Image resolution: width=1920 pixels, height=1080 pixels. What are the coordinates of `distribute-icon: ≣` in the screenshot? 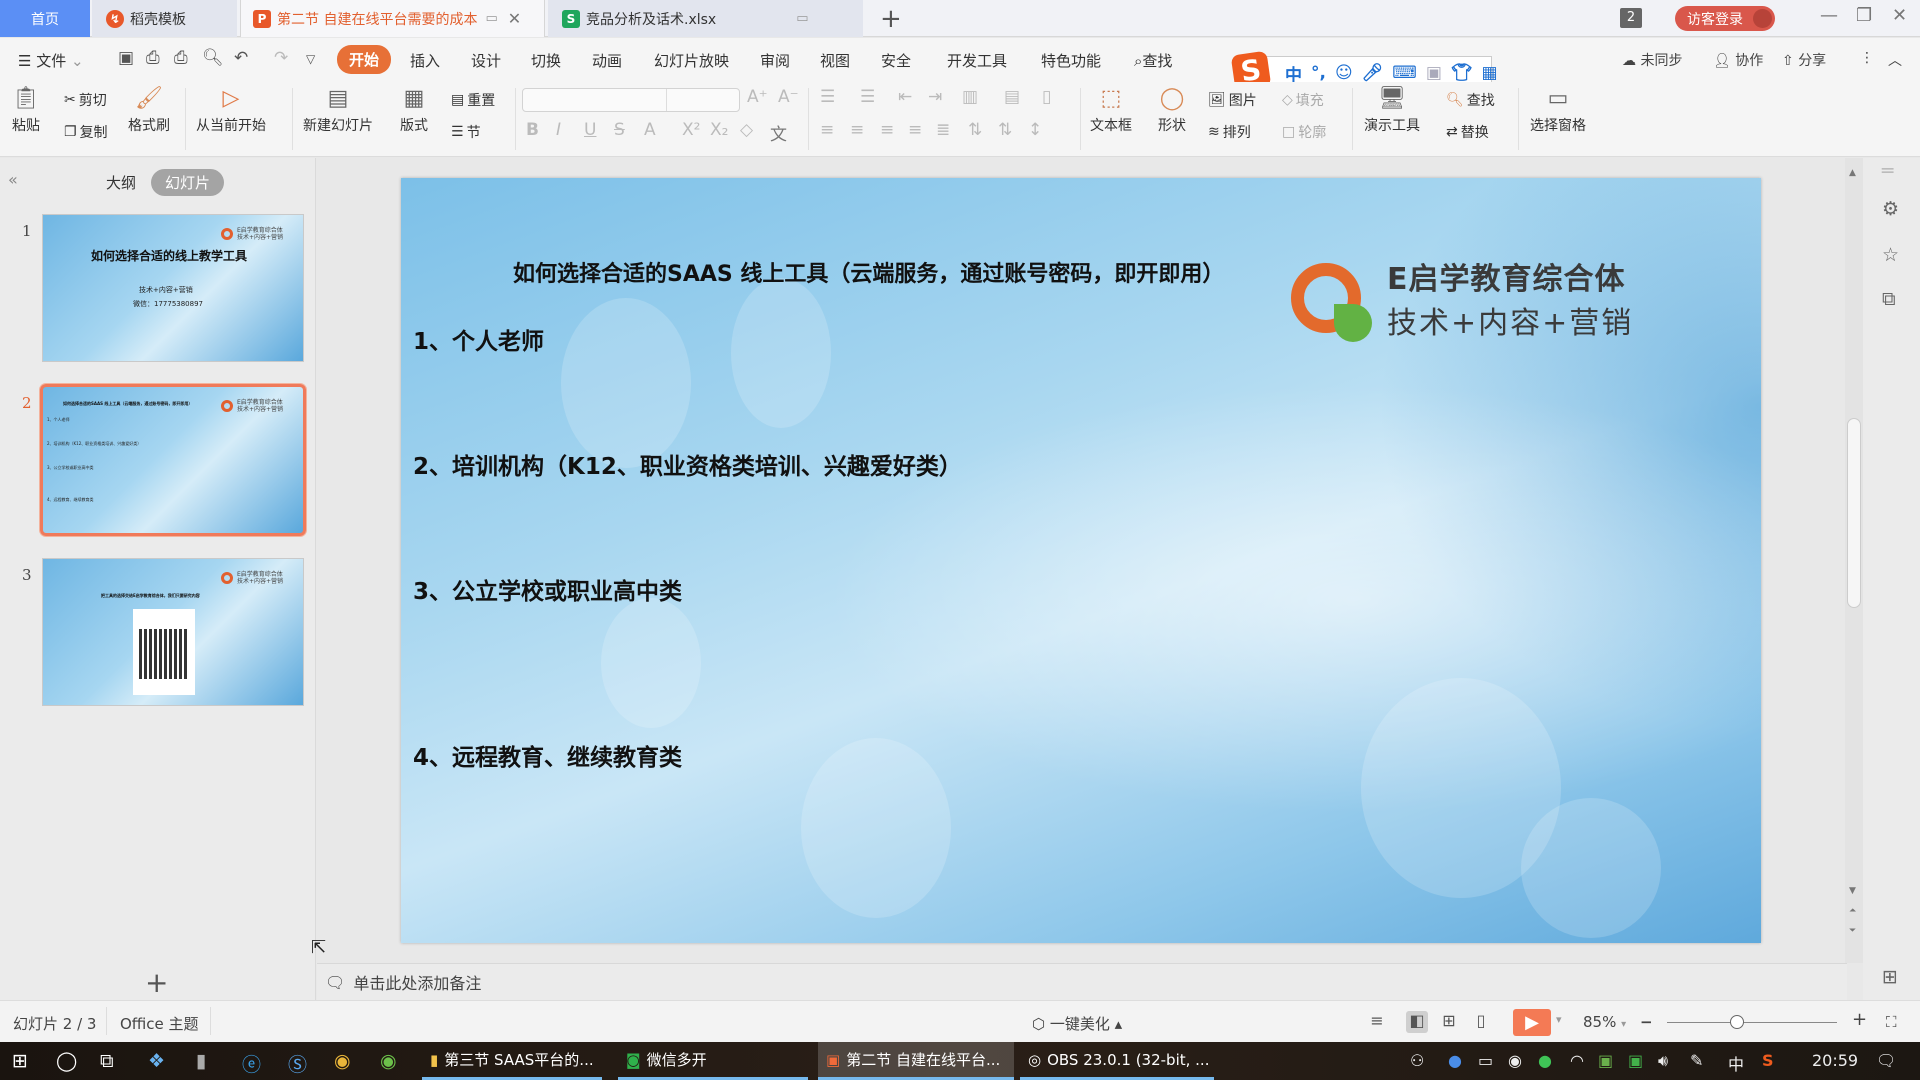 It's located at (943, 130).